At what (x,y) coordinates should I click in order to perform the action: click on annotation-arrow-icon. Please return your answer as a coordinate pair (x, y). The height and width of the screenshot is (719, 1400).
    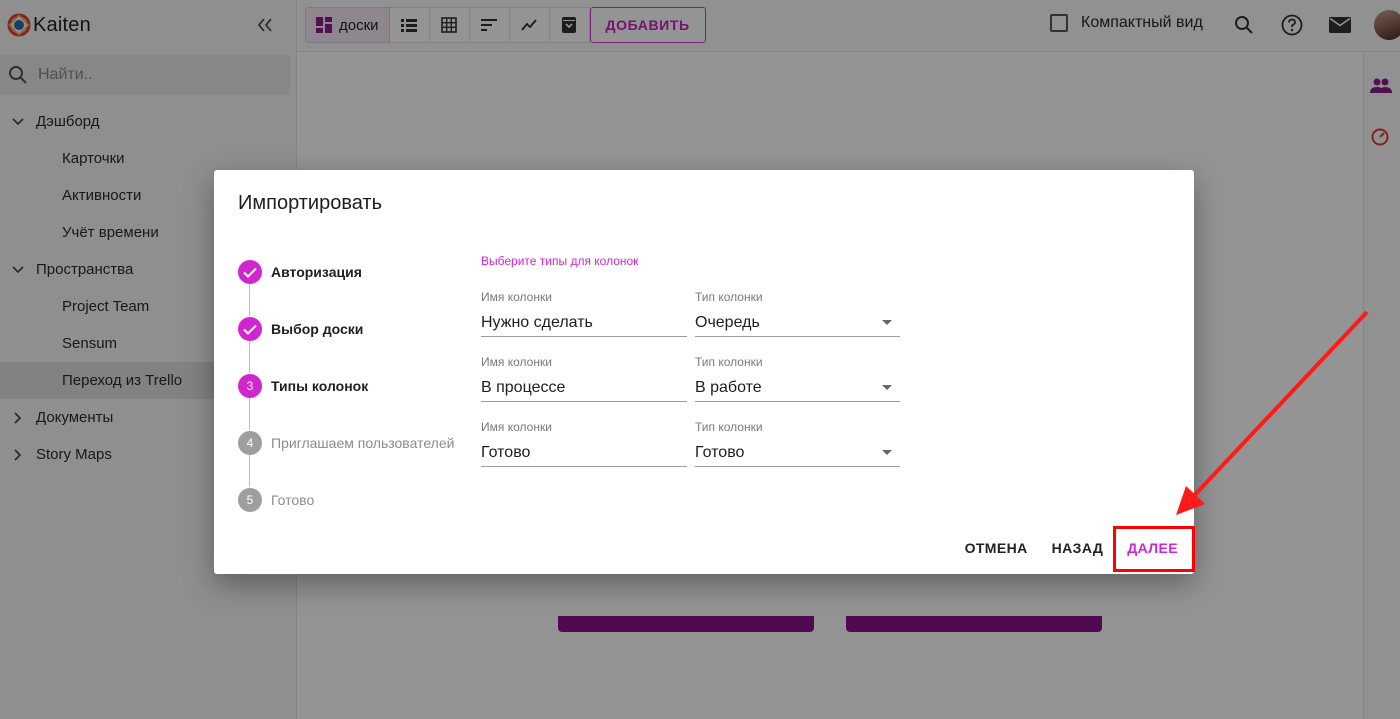
    Looking at the image, I should click on (1272, 412).